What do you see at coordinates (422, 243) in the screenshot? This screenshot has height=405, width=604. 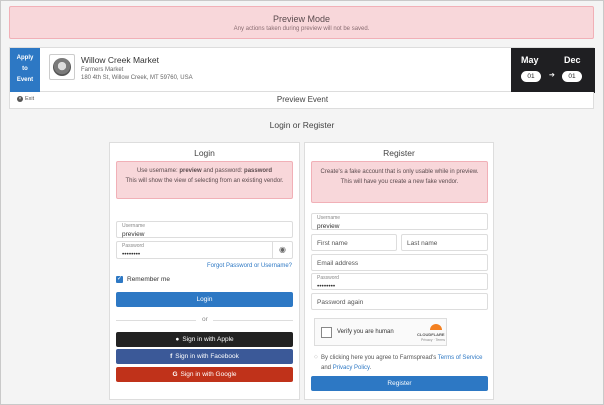 I see `last-name-placeholder: Last name` at bounding box center [422, 243].